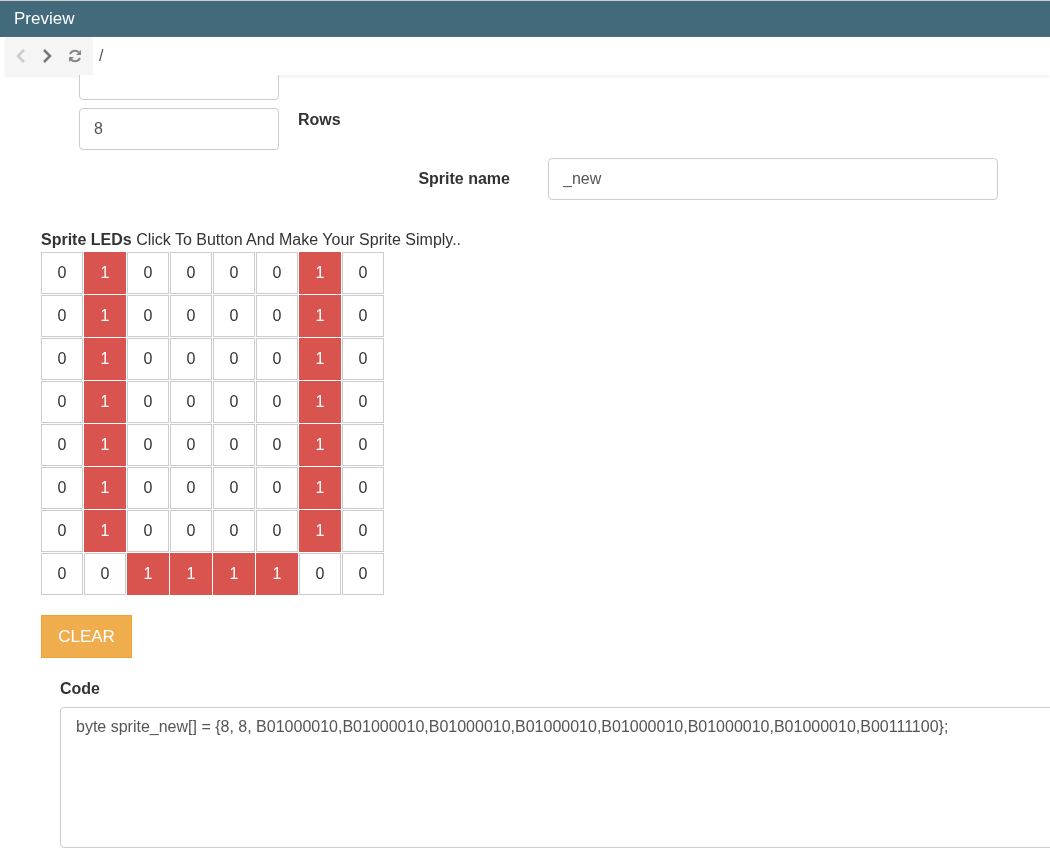 The height and width of the screenshot is (854, 1050). Describe the element at coordinates (179, 129) in the screenshot. I see `input-field: 8` at that location.